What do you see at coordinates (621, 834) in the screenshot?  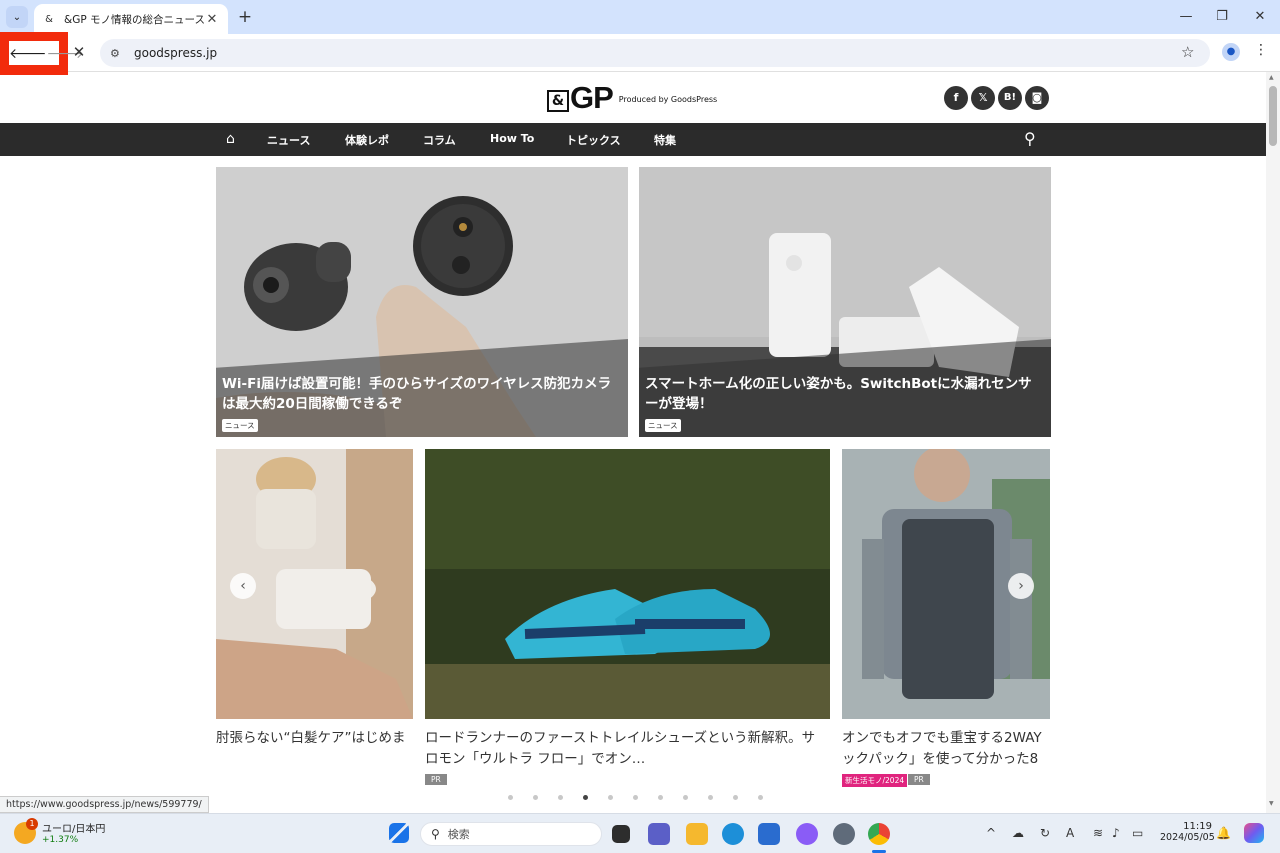 I see `task-view-icon` at bounding box center [621, 834].